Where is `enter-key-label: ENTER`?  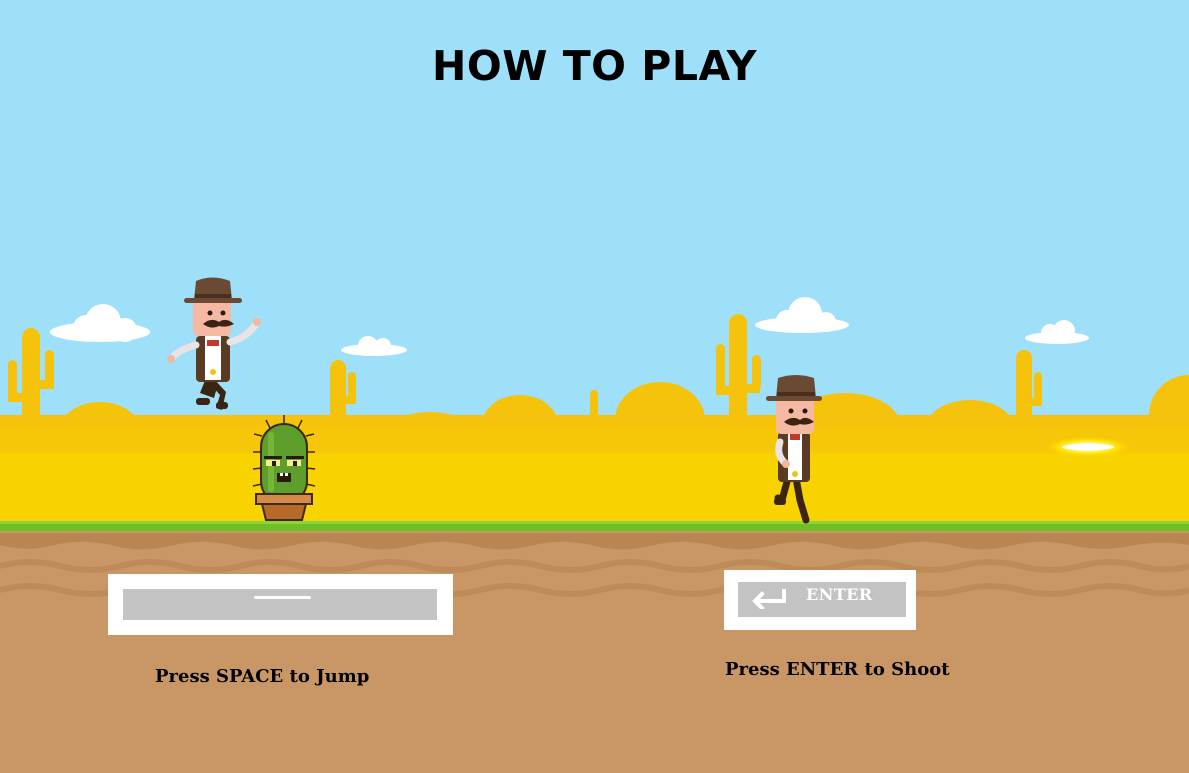 enter-key-label: ENTER is located at coordinates (839, 594).